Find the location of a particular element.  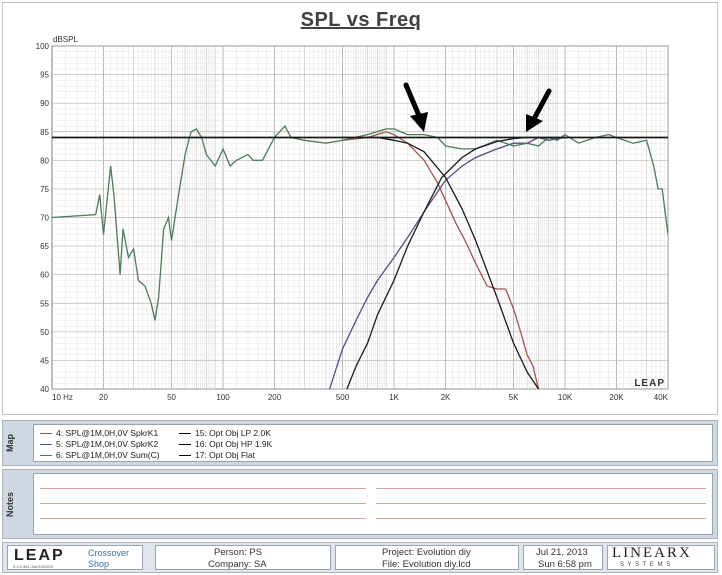

legend-item: 15: Opt Obj LP 2.0K is located at coordinates (225, 433).